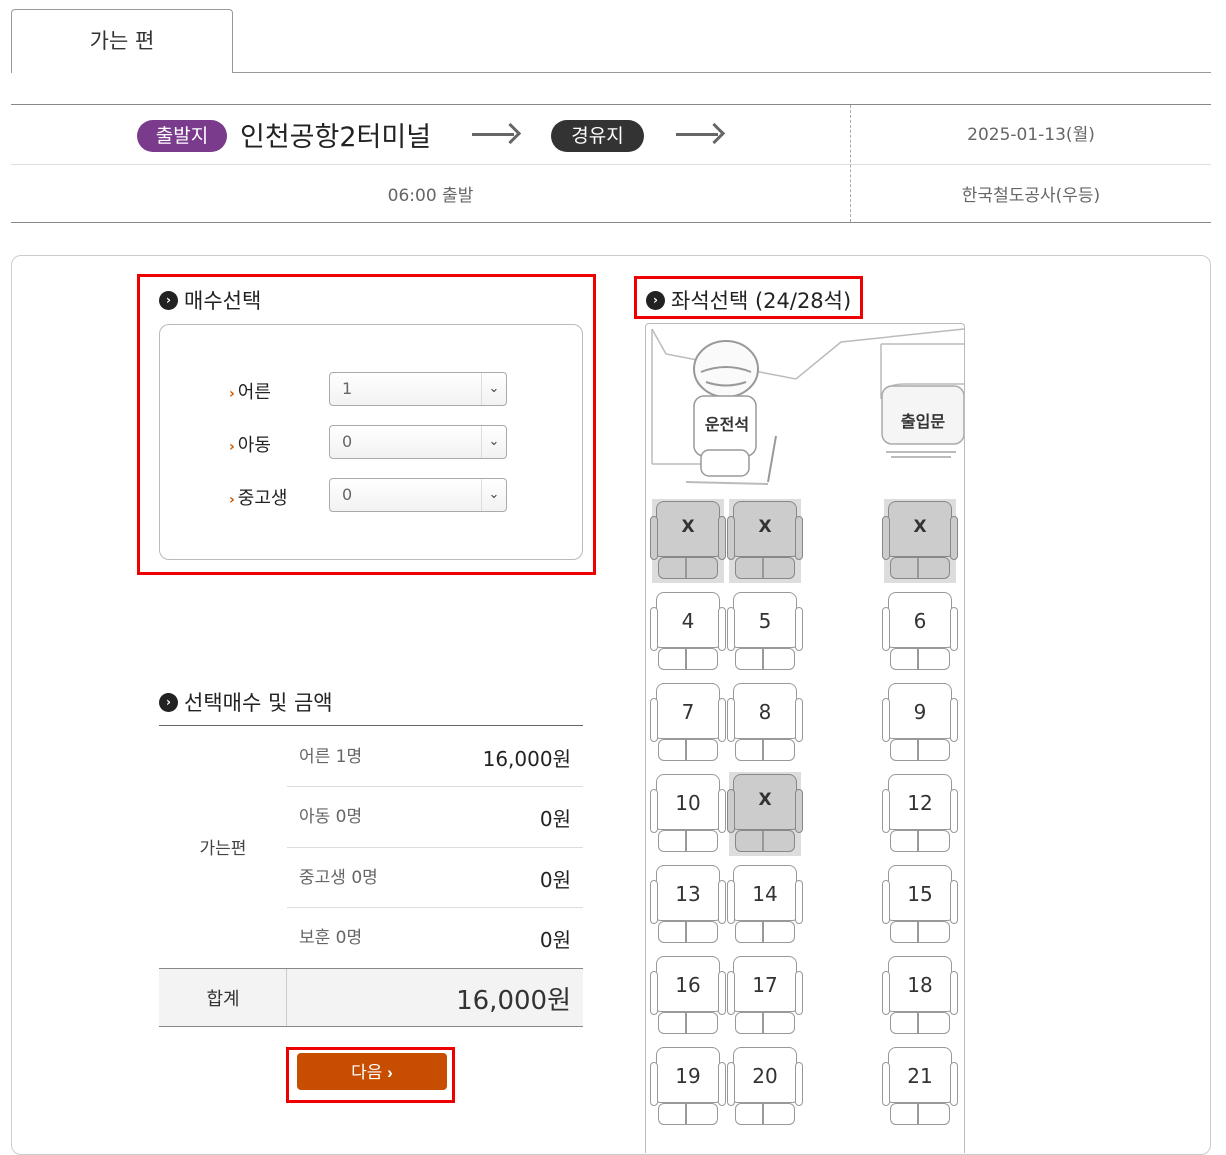  What do you see at coordinates (258, 703) in the screenshot?
I see `summary-title-text: 선택매수 및 금액` at bounding box center [258, 703].